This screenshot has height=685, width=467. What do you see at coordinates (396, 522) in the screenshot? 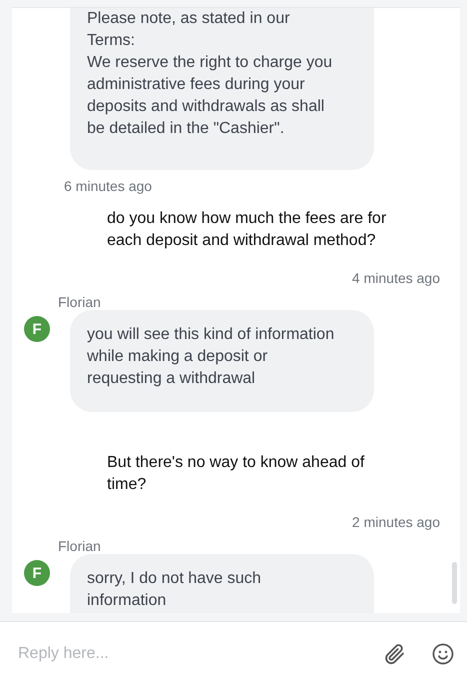
I see `timestamp: 2 minutes ago` at bounding box center [396, 522].